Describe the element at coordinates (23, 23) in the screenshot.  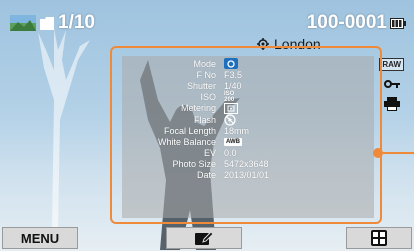
I see `thumbnail-icon` at that location.